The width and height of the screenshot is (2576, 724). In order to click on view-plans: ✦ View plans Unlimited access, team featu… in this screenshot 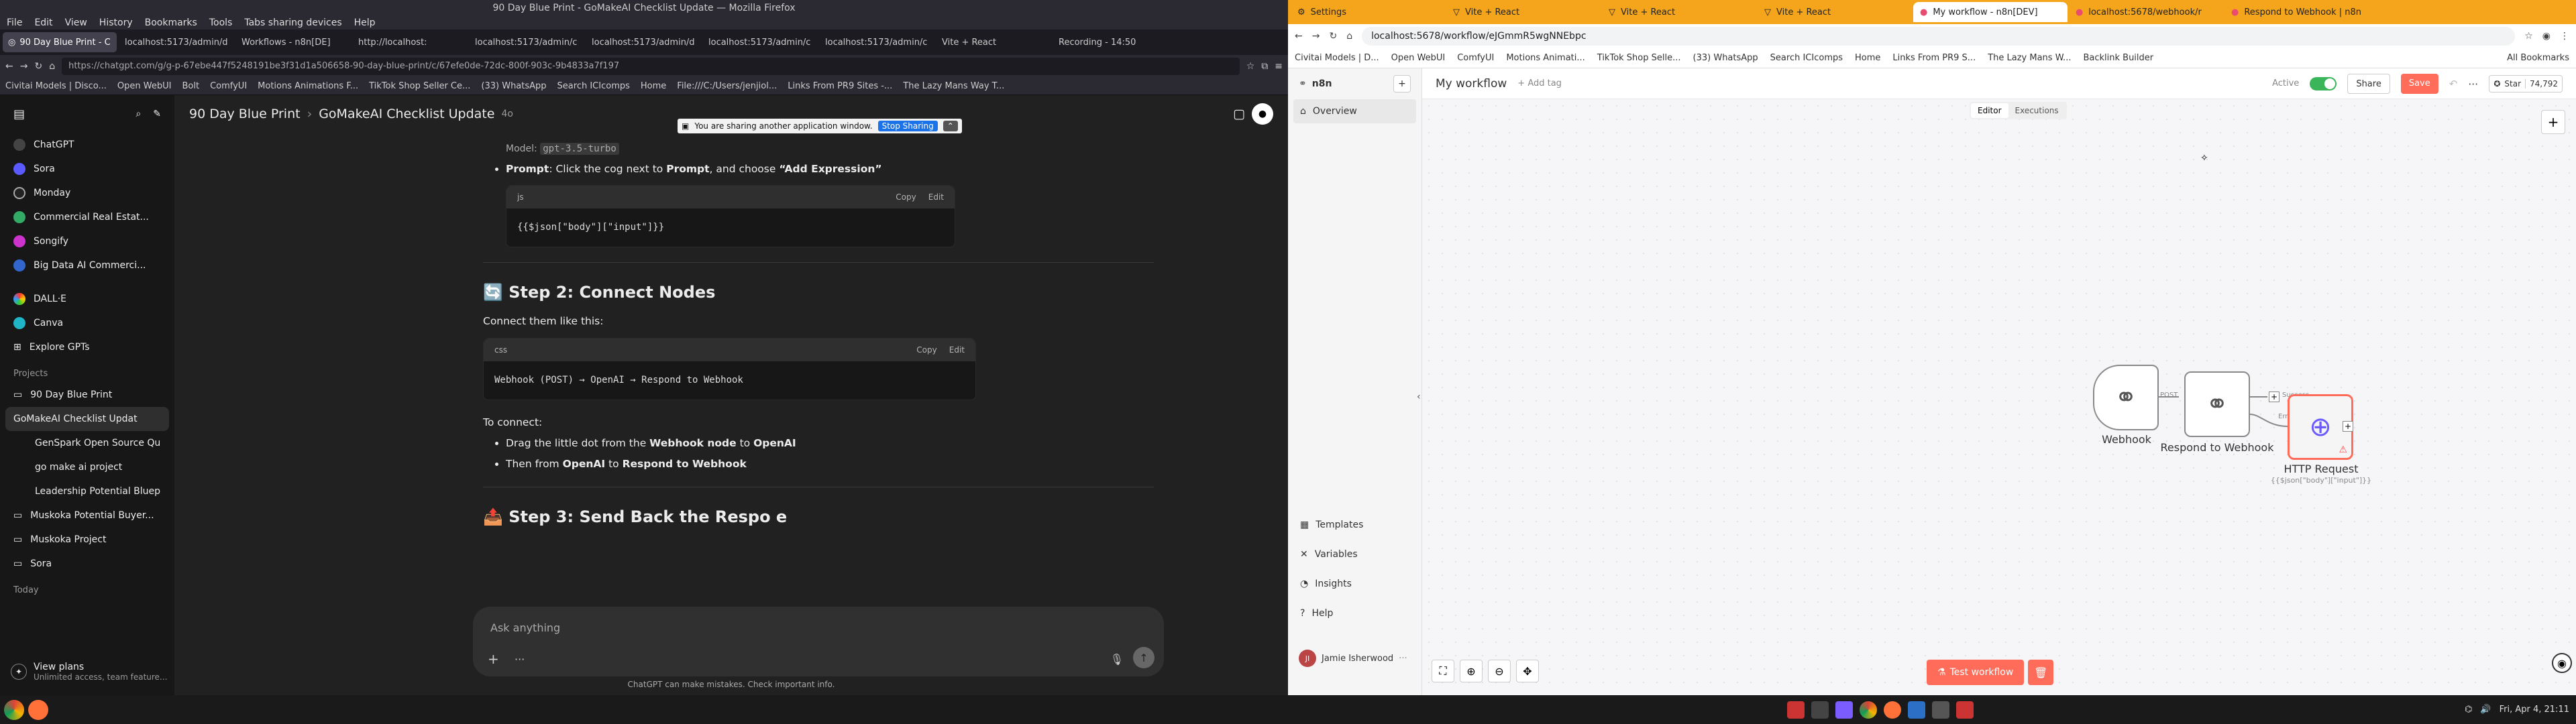, I will do `click(89, 672)`.